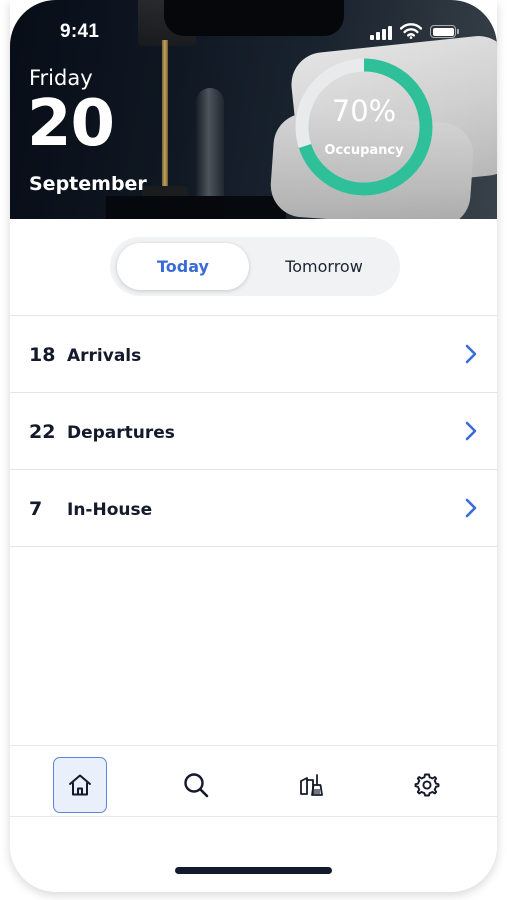  I want to click on home-indicator, so click(253, 870).